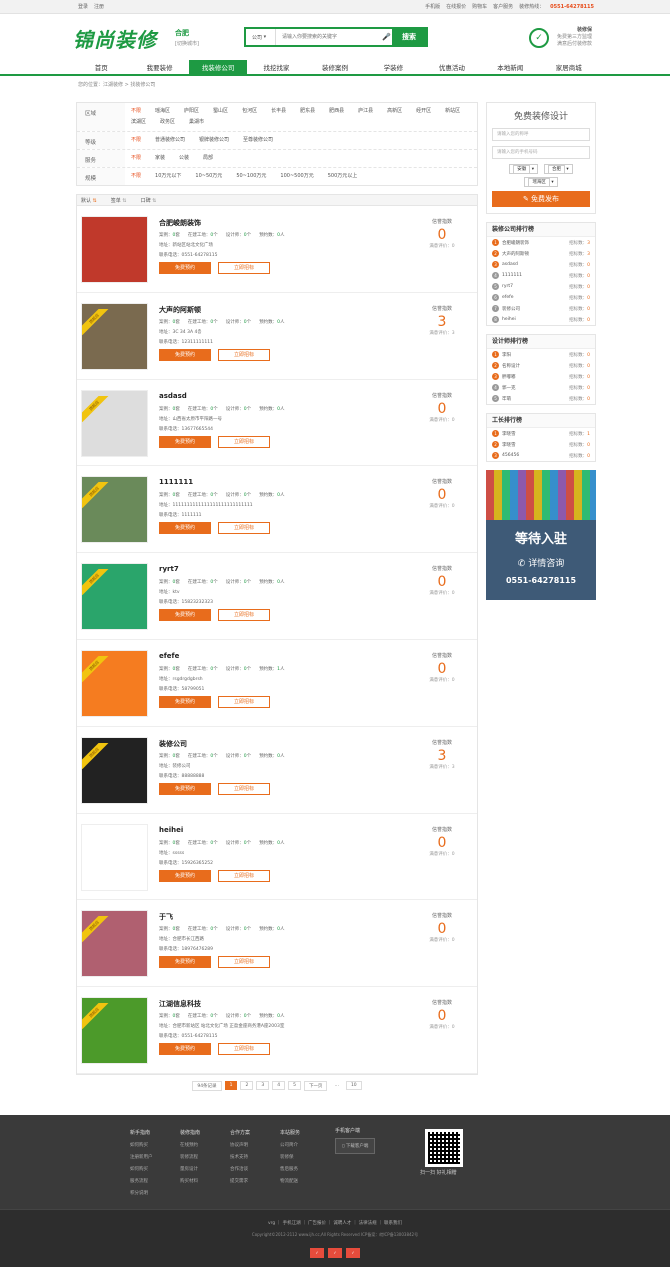 The width and height of the screenshot is (670, 1267). What do you see at coordinates (138, 122) in the screenshot?
I see `filter-option: 滨湖区` at bounding box center [138, 122].